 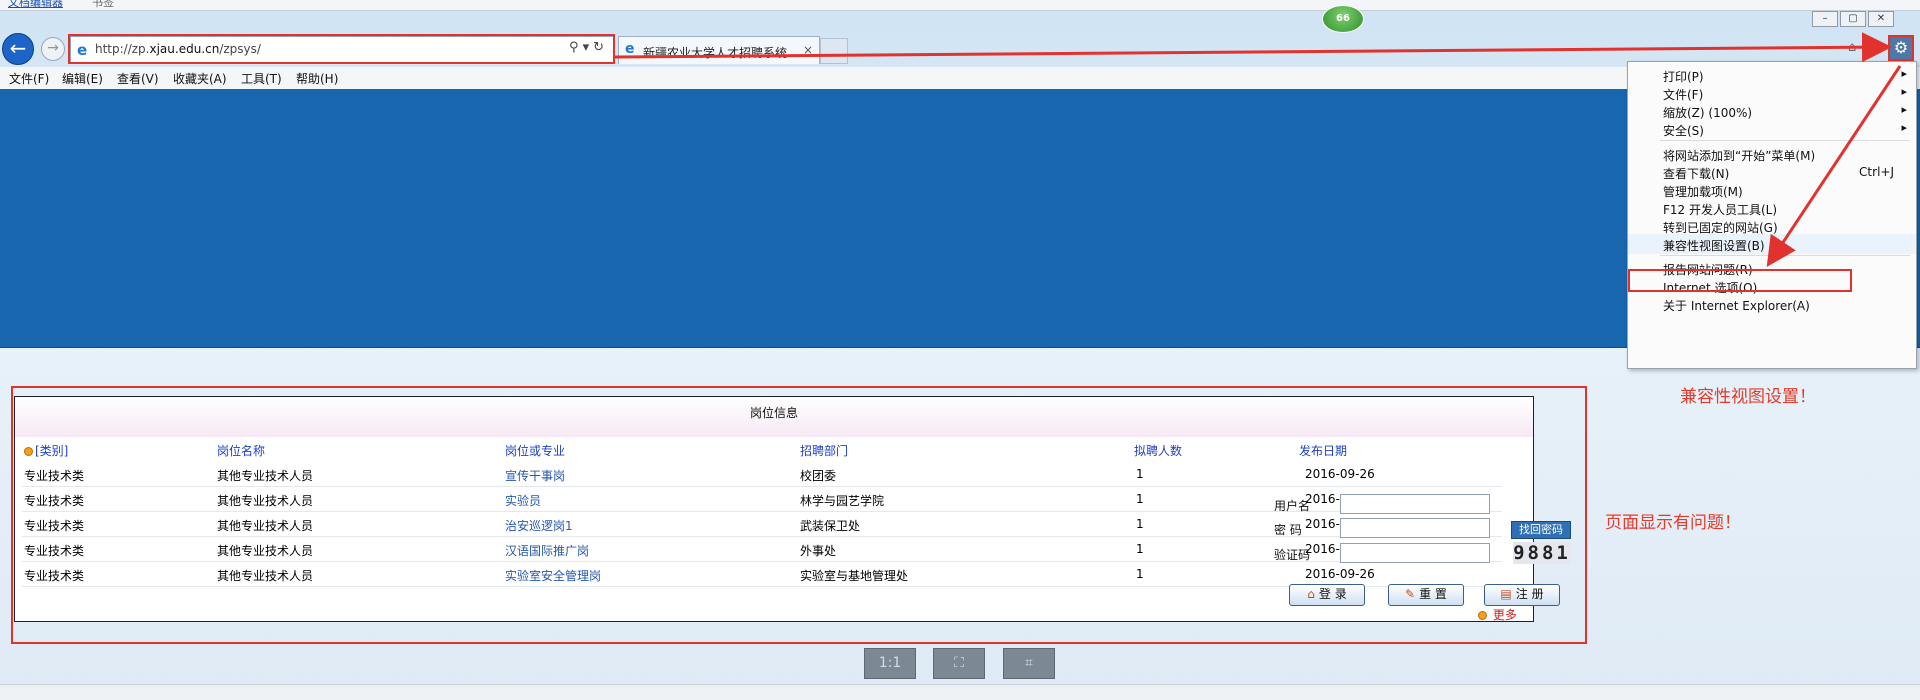 What do you see at coordinates (1253, 47) in the screenshot?
I see `arrow-address-to-gear` at bounding box center [1253, 47].